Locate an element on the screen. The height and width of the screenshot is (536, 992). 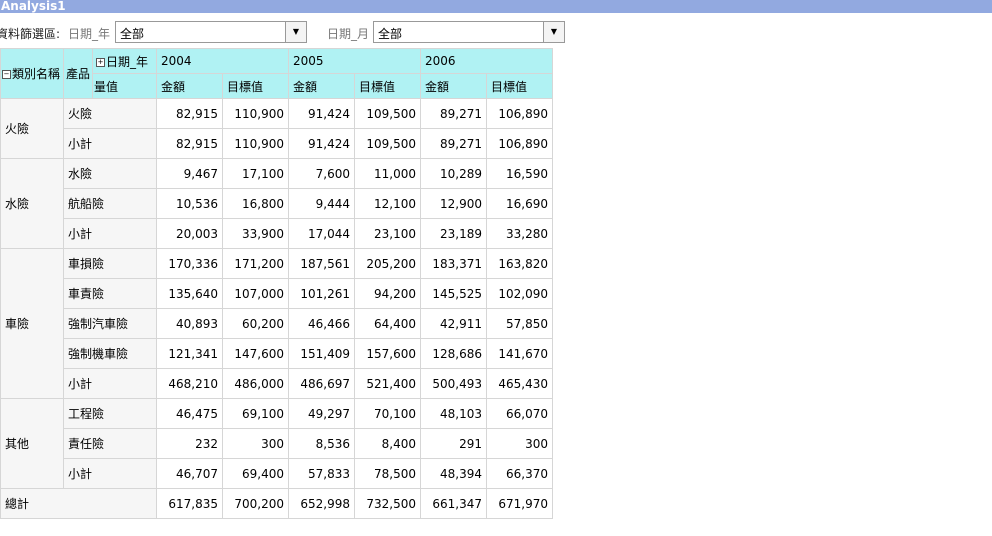
amount-value-cell: 48,103 is located at coordinates (454, 413).